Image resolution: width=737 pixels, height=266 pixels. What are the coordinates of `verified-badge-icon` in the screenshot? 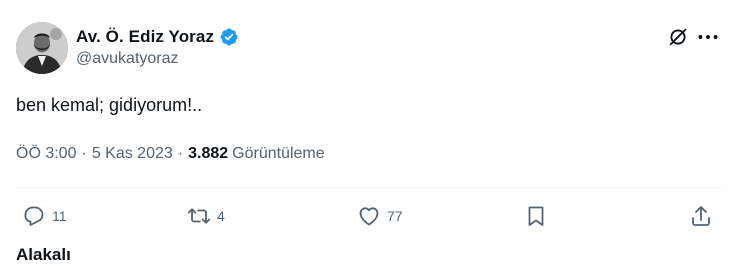 It's located at (229, 37).